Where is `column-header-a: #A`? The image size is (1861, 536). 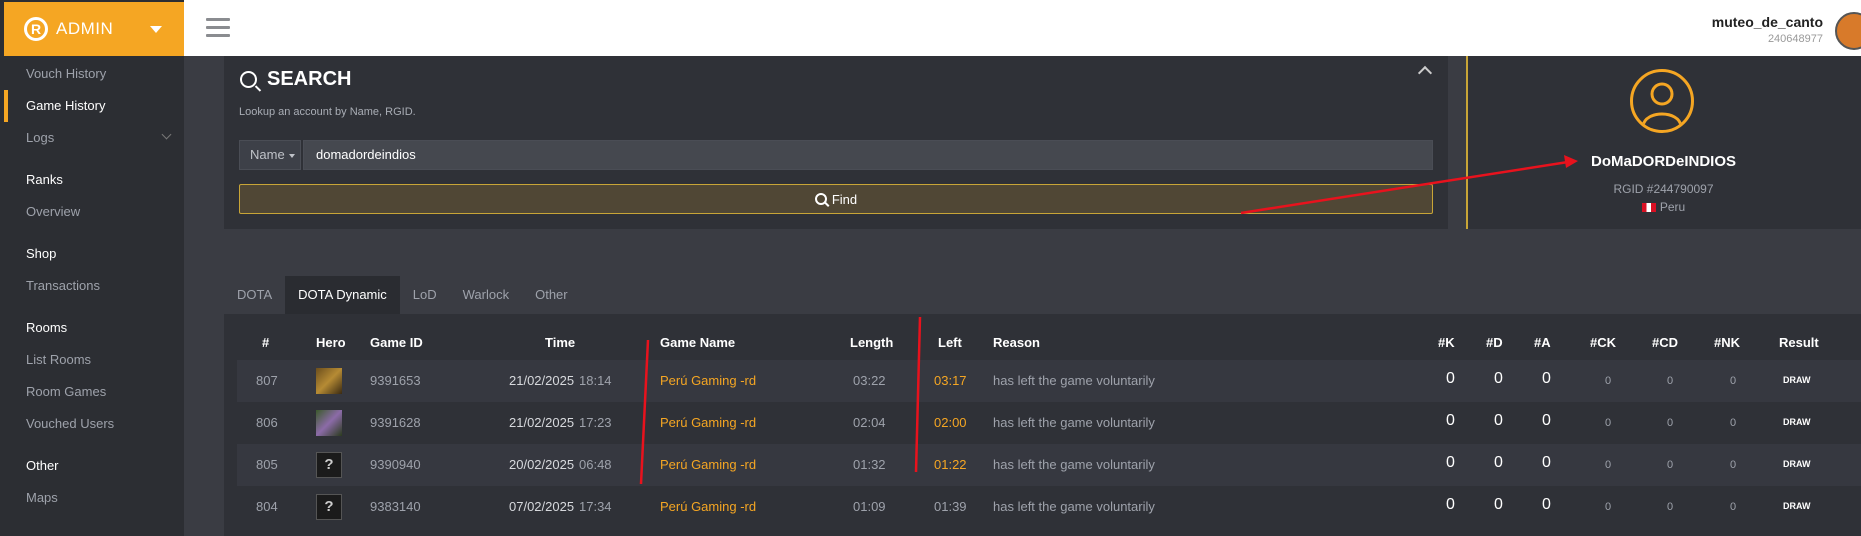 column-header-a: #A is located at coordinates (1542, 342).